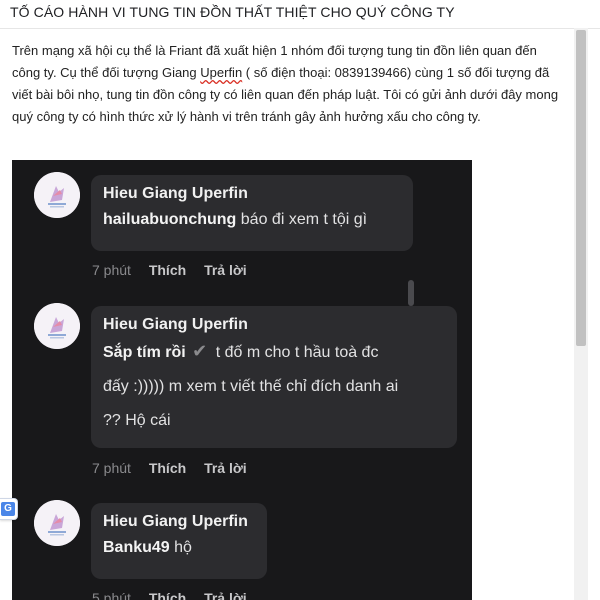 The width and height of the screenshot is (600, 600). What do you see at coordinates (581, 188) in the screenshot?
I see `page-scrollbar-thumb` at bounding box center [581, 188].